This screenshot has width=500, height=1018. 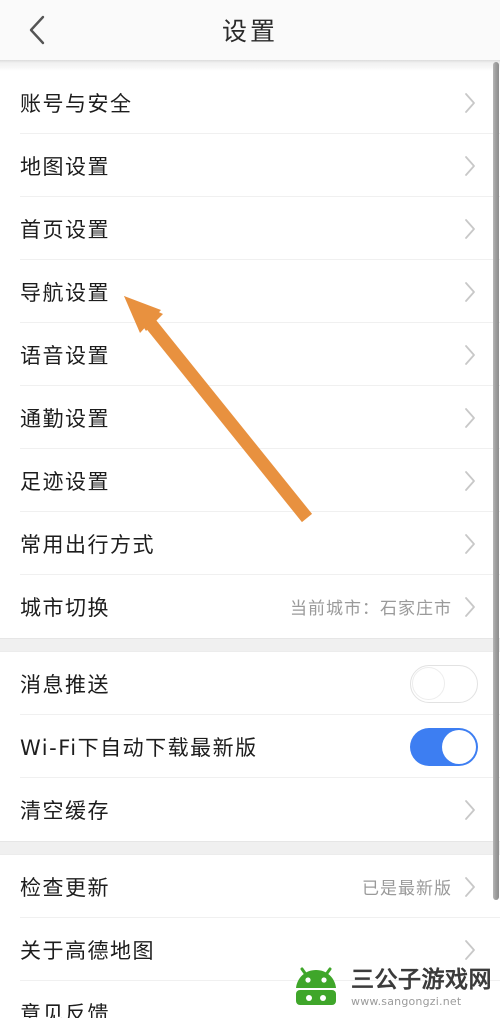 What do you see at coordinates (65, 481) in the screenshot?
I see `row-label: 足迹设置` at bounding box center [65, 481].